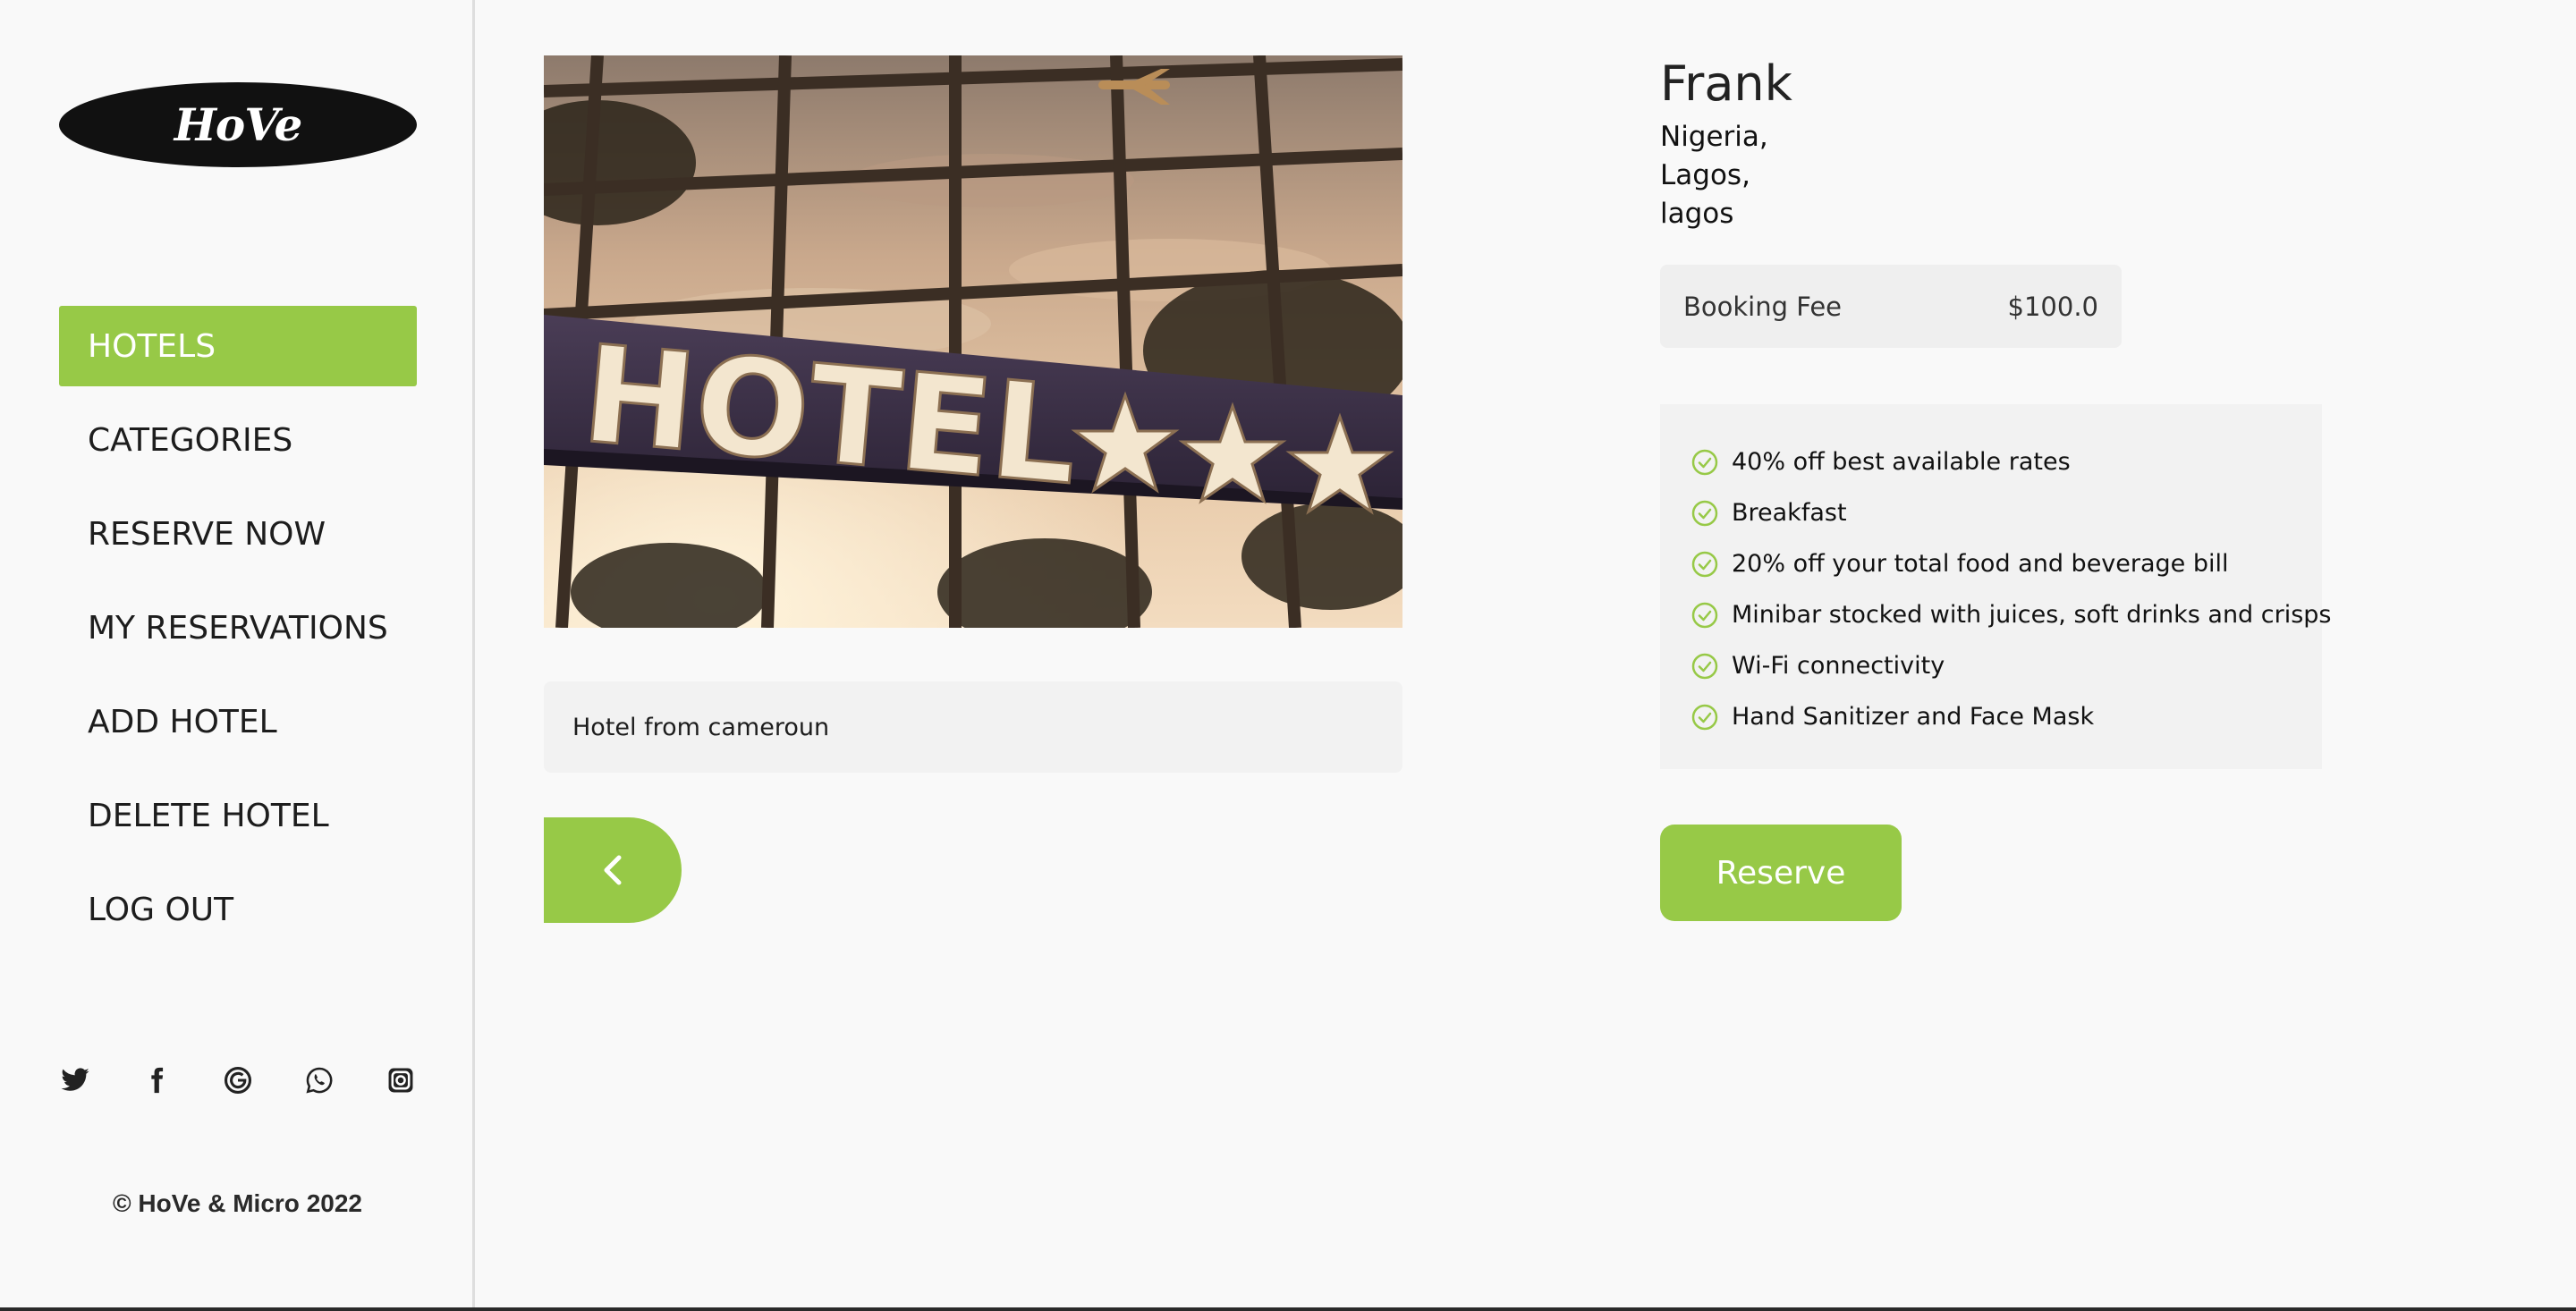  I want to click on perk-text: Hand Sanitizer and Face Mask, so click(1913, 717).